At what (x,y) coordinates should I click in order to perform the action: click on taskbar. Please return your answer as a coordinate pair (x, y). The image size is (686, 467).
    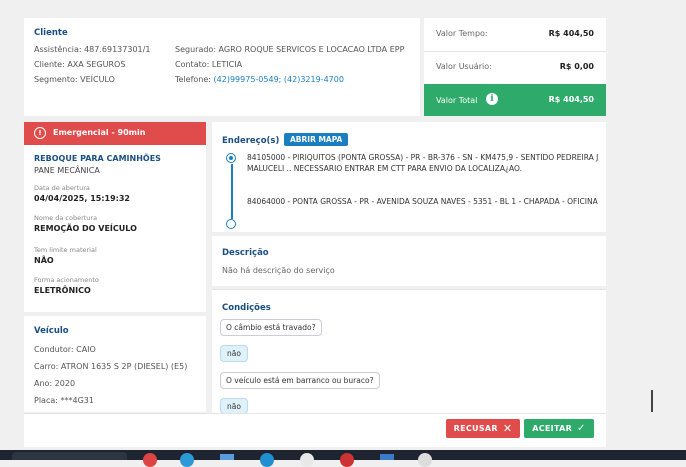
    Looking at the image, I should click on (343, 458).